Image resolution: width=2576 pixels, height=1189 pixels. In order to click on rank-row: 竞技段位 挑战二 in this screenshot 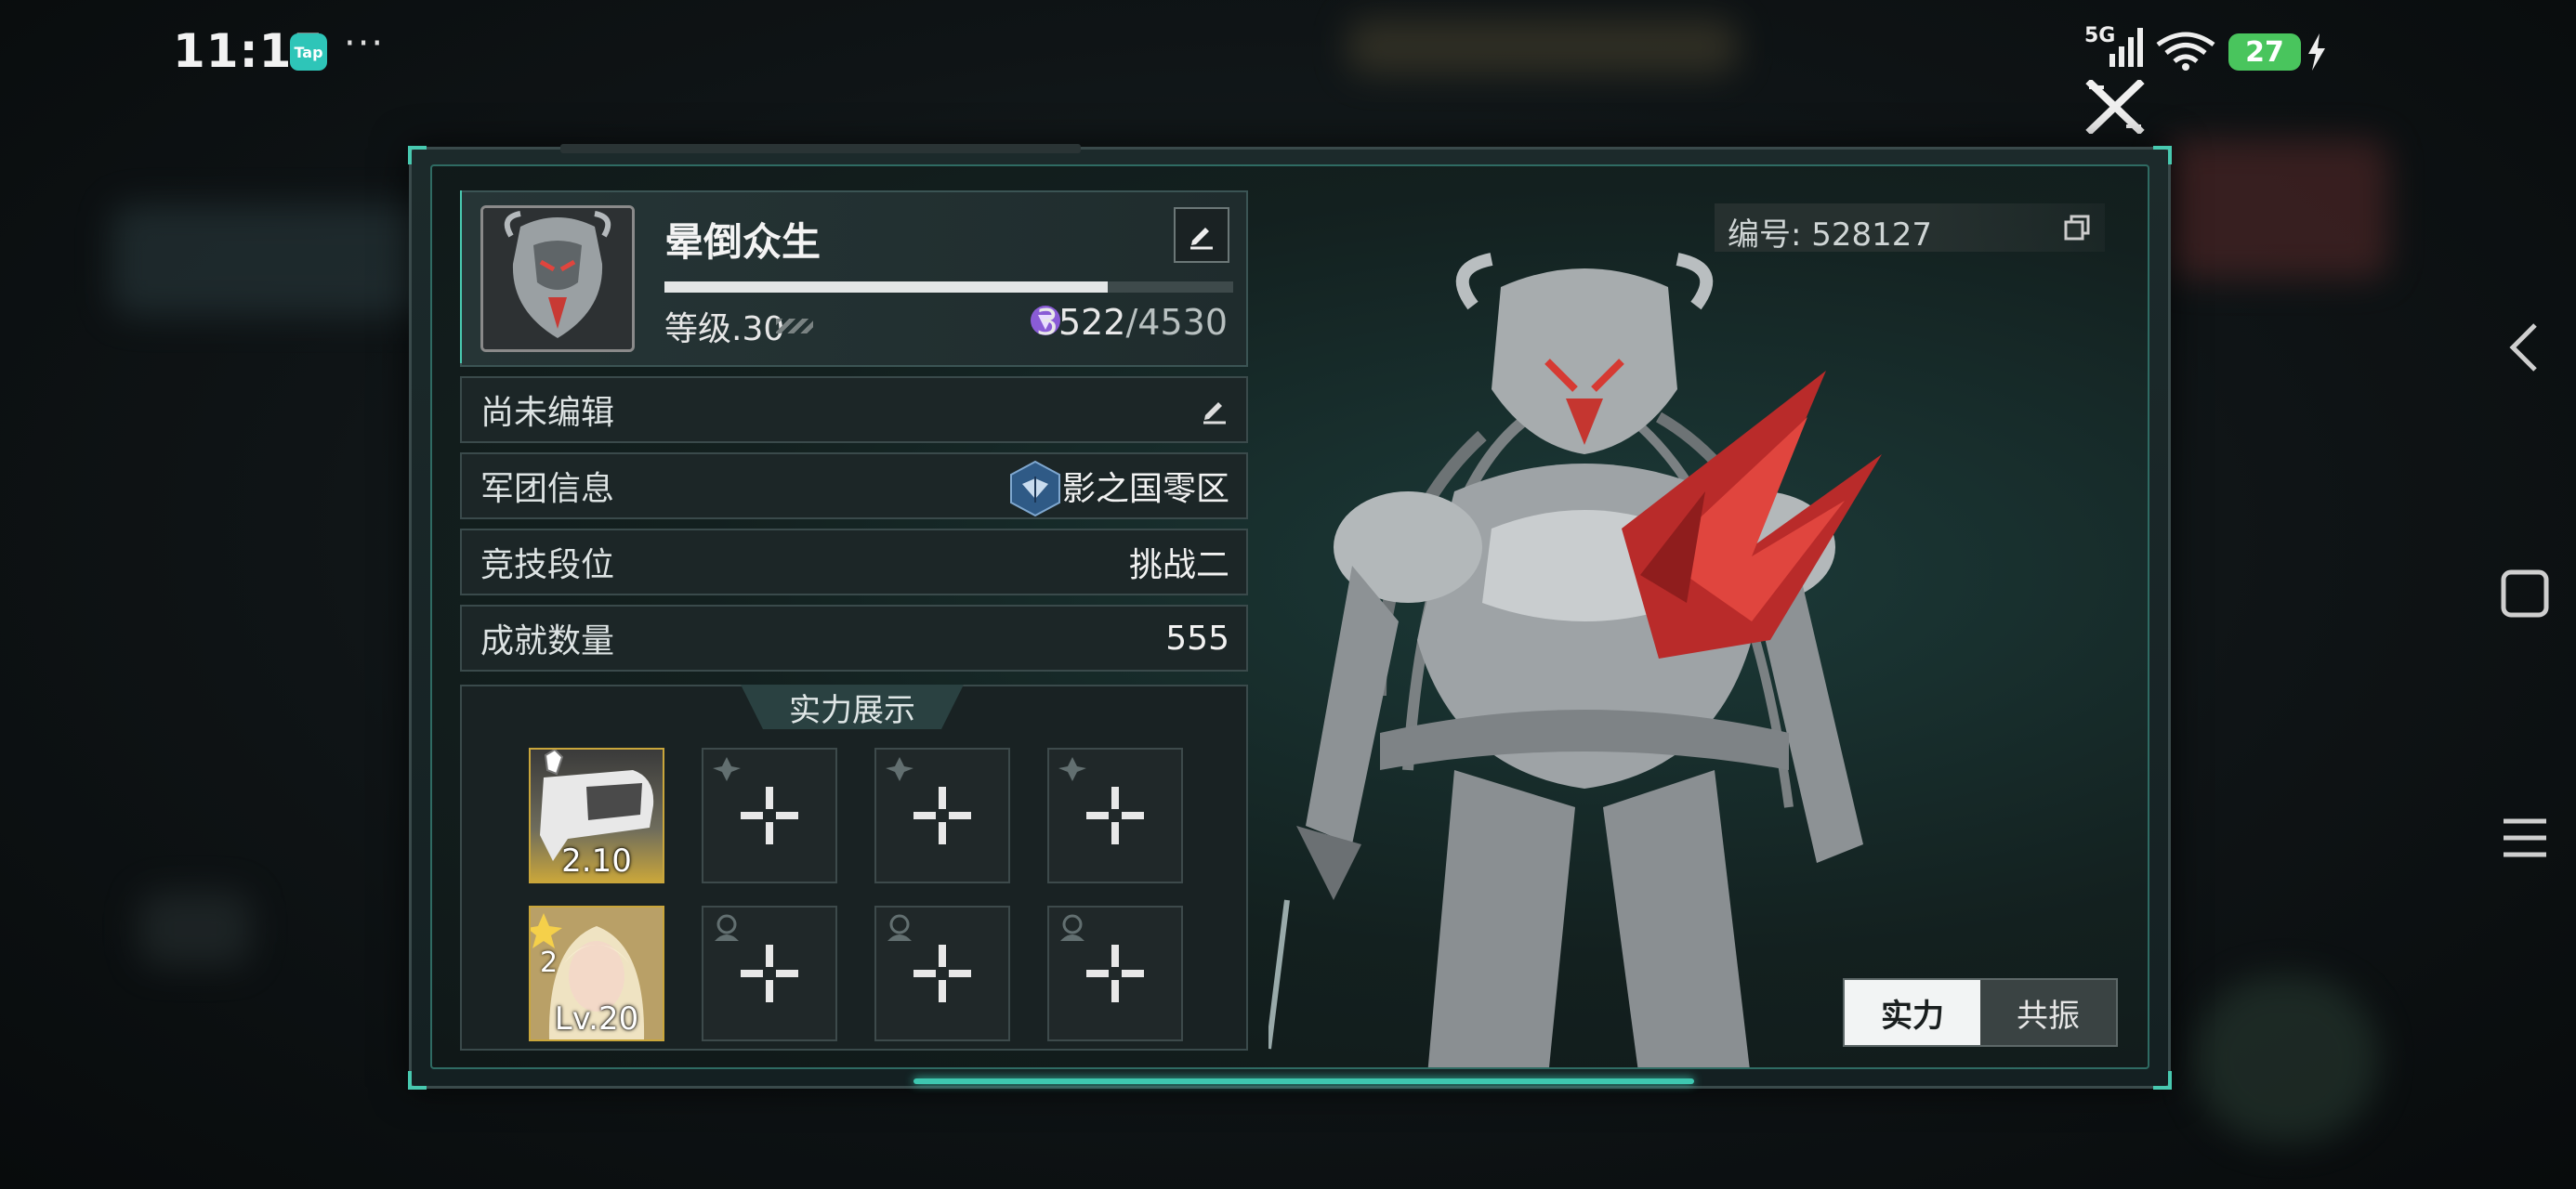, I will do `click(854, 562)`.